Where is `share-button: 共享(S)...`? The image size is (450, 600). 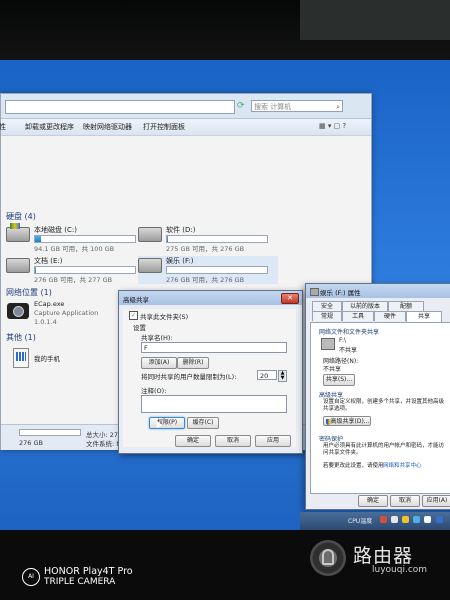 share-button: 共享(S)... is located at coordinates (339, 380).